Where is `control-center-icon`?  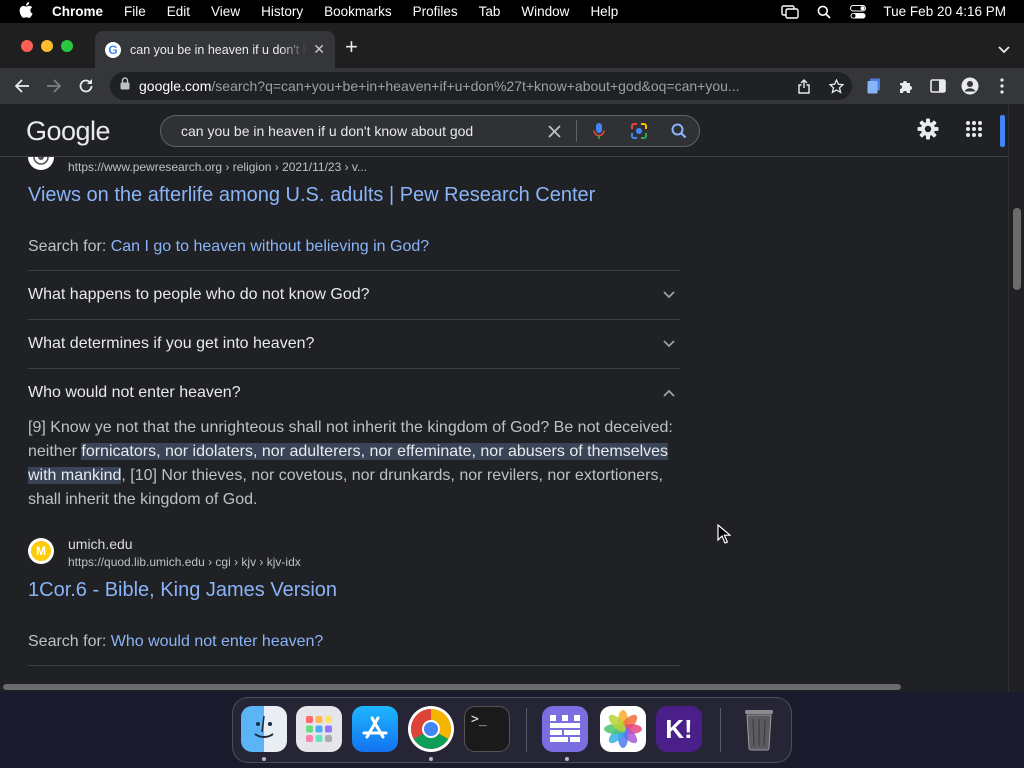
control-center-icon is located at coordinates (858, 11).